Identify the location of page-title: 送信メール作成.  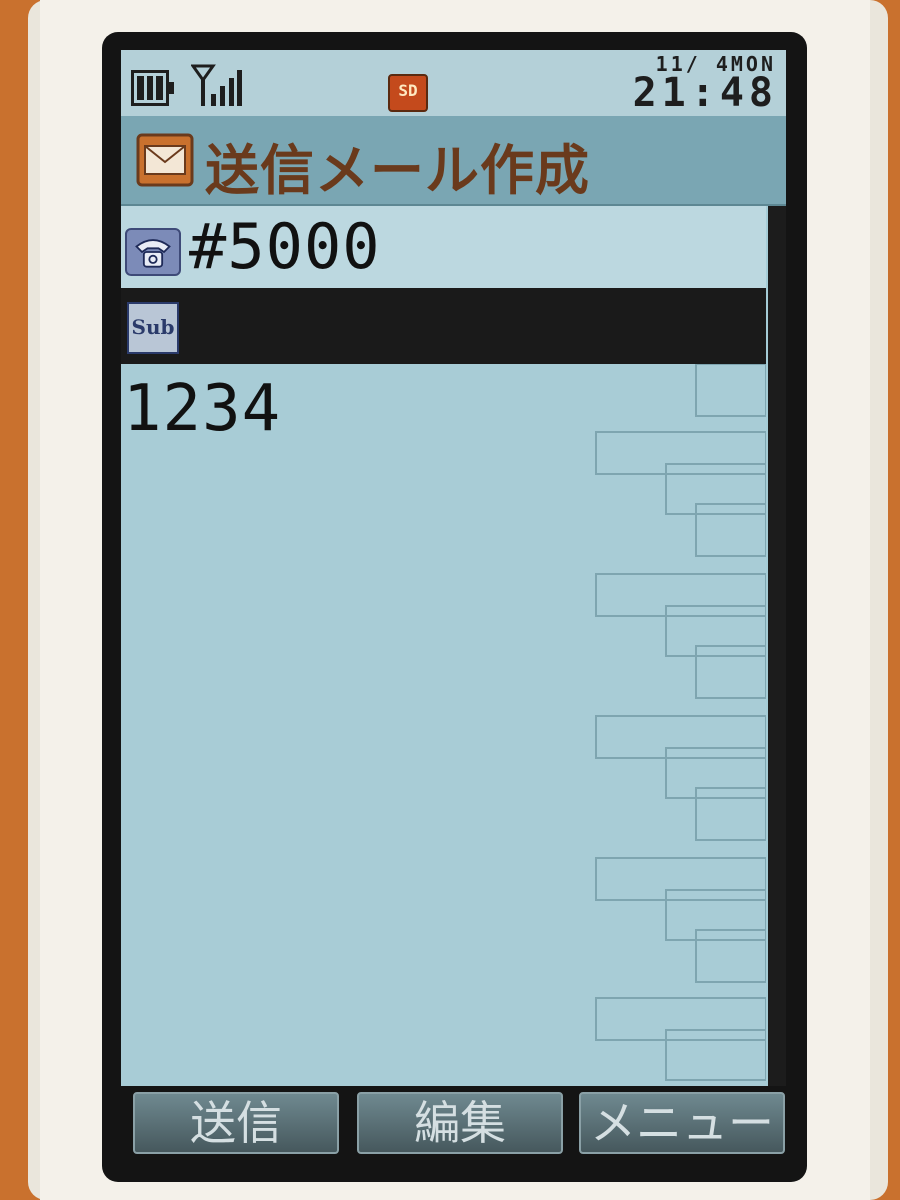
(397, 170).